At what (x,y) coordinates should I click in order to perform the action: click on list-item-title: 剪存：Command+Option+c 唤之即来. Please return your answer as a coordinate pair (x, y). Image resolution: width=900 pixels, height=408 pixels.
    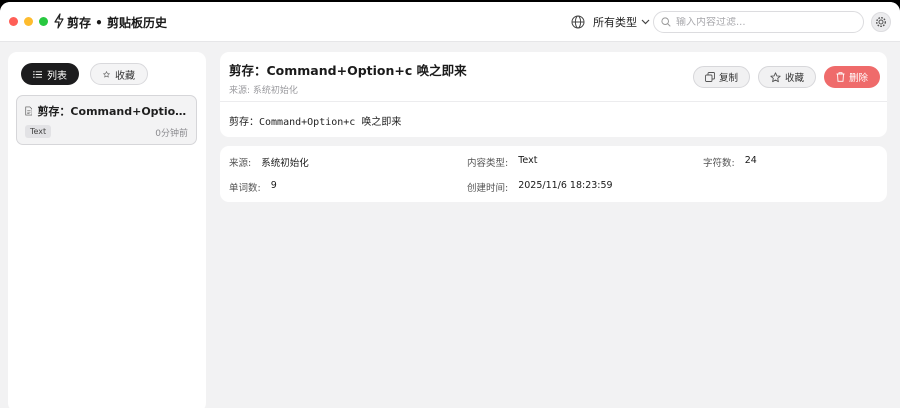
    Looking at the image, I should click on (109, 111).